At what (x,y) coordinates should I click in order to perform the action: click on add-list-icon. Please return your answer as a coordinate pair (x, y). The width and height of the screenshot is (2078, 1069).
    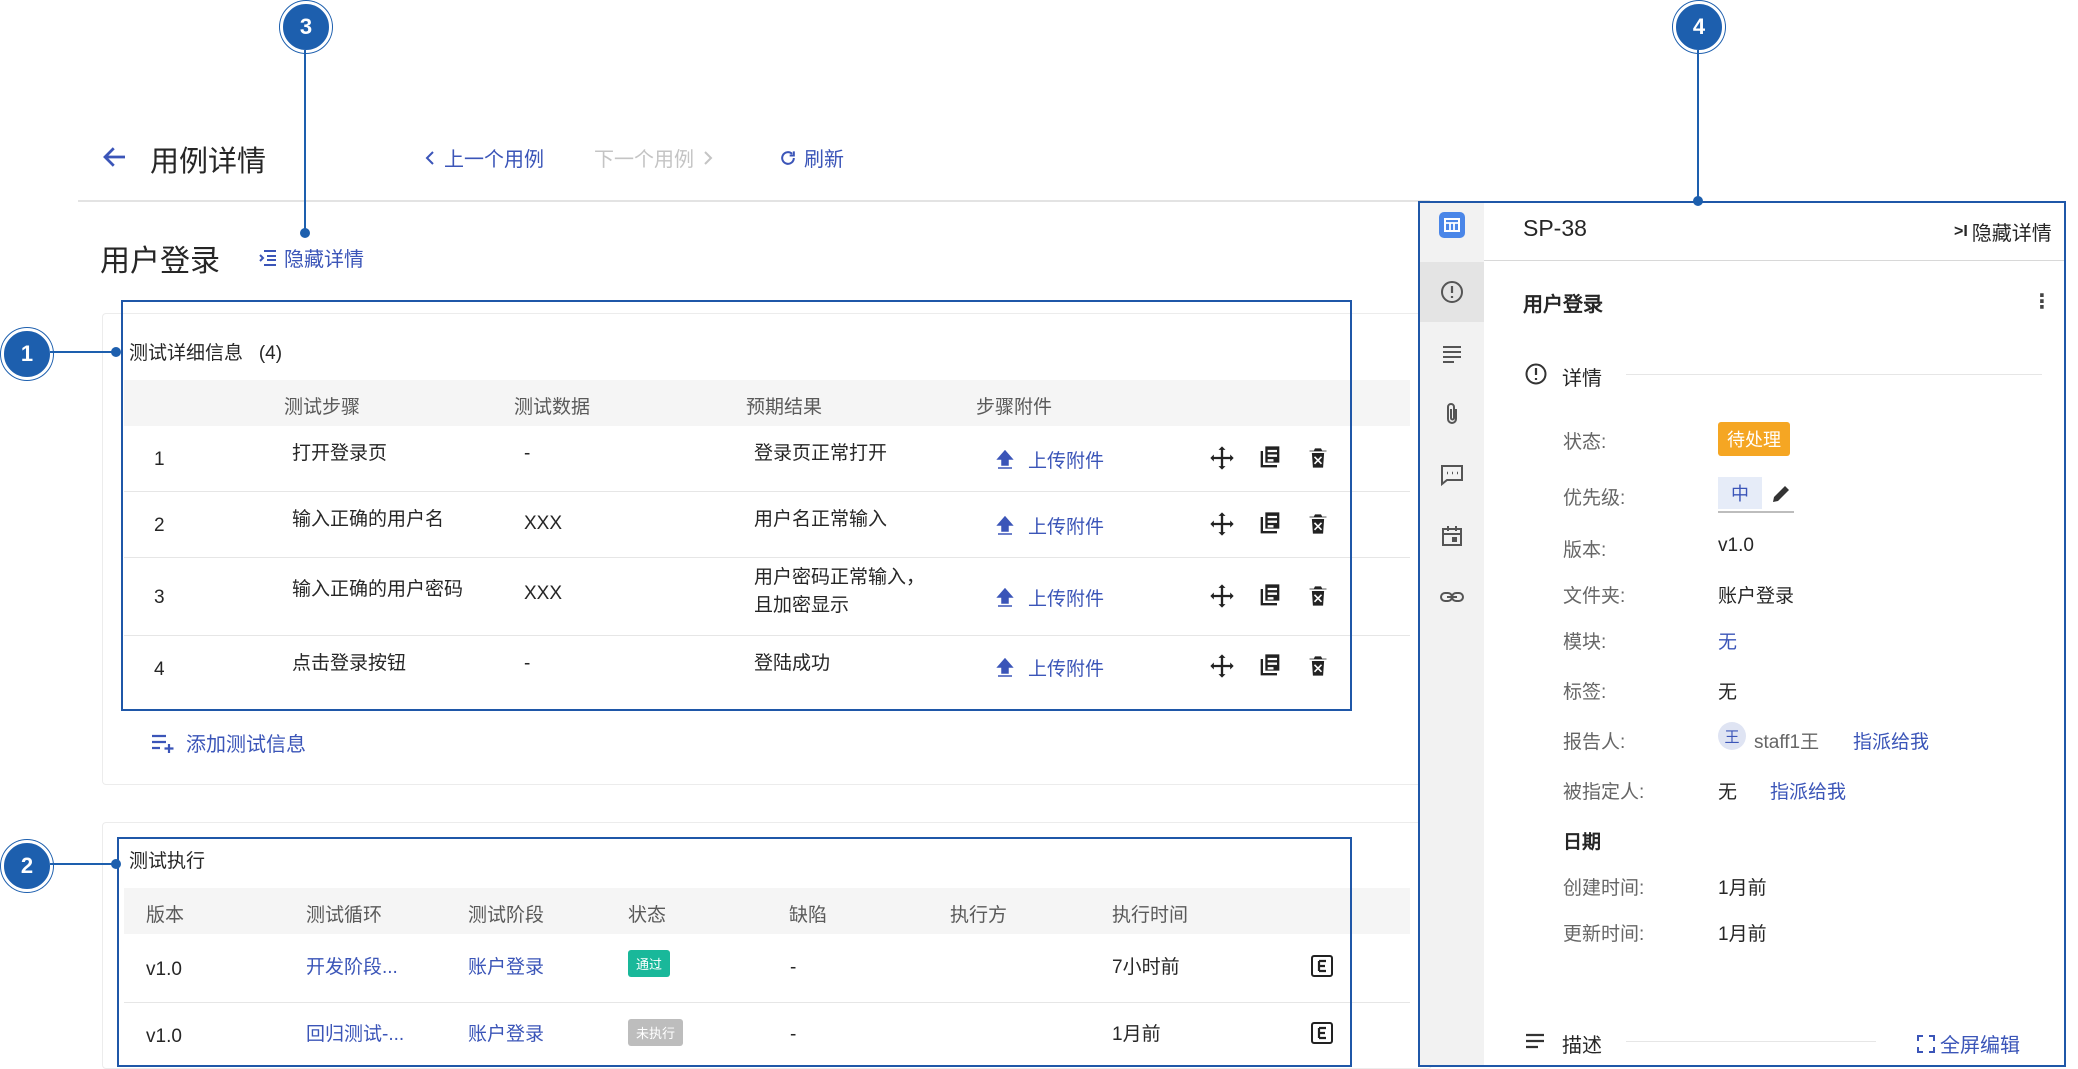
    Looking at the image, I should click on (163, 743).